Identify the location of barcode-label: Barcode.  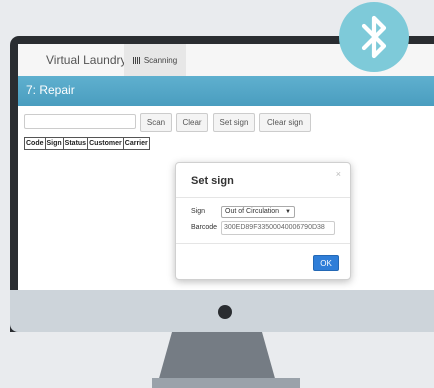
(204, 227).